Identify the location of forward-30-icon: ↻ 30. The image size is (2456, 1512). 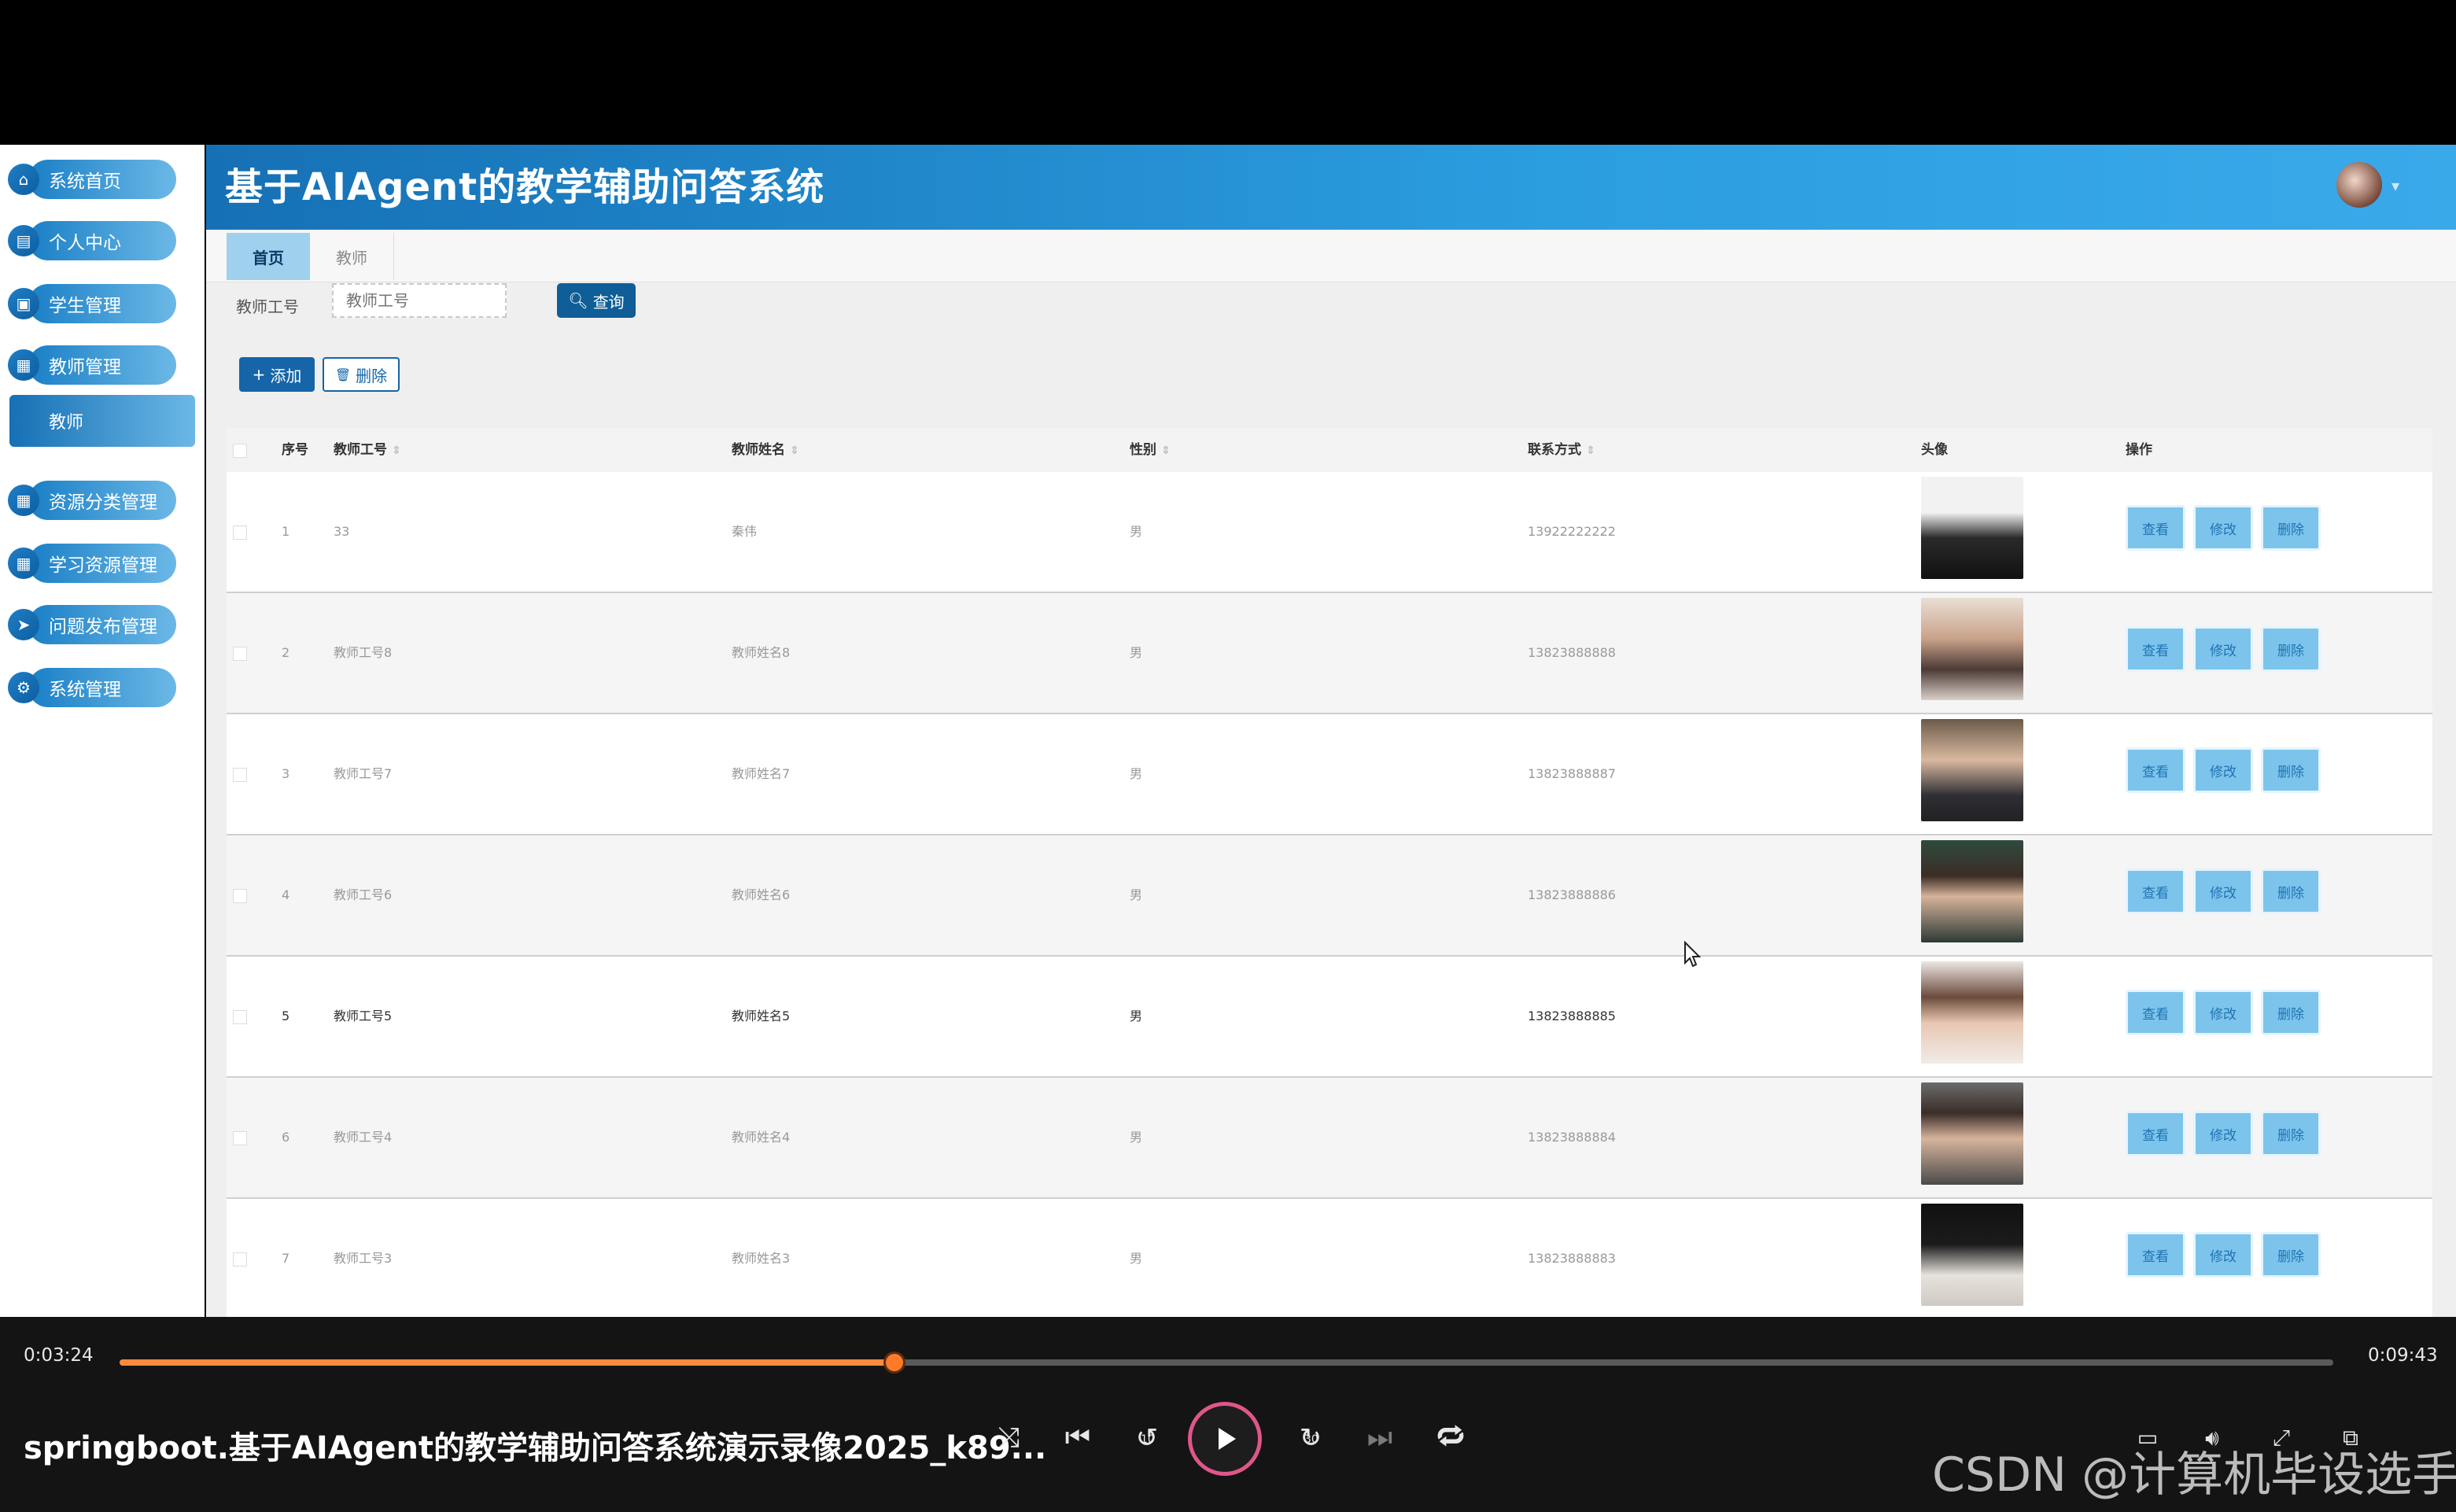
(1310, 1438).